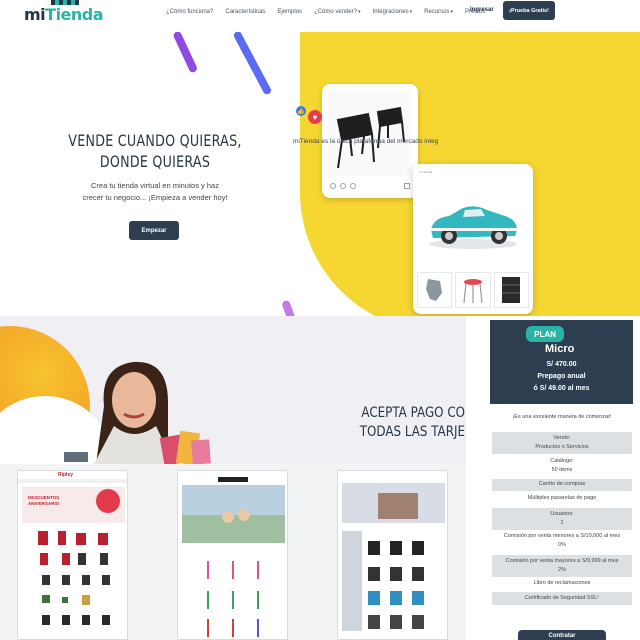 This screenshot has height=640, width=640. I want to click on stool-icon, so click(473, 291).